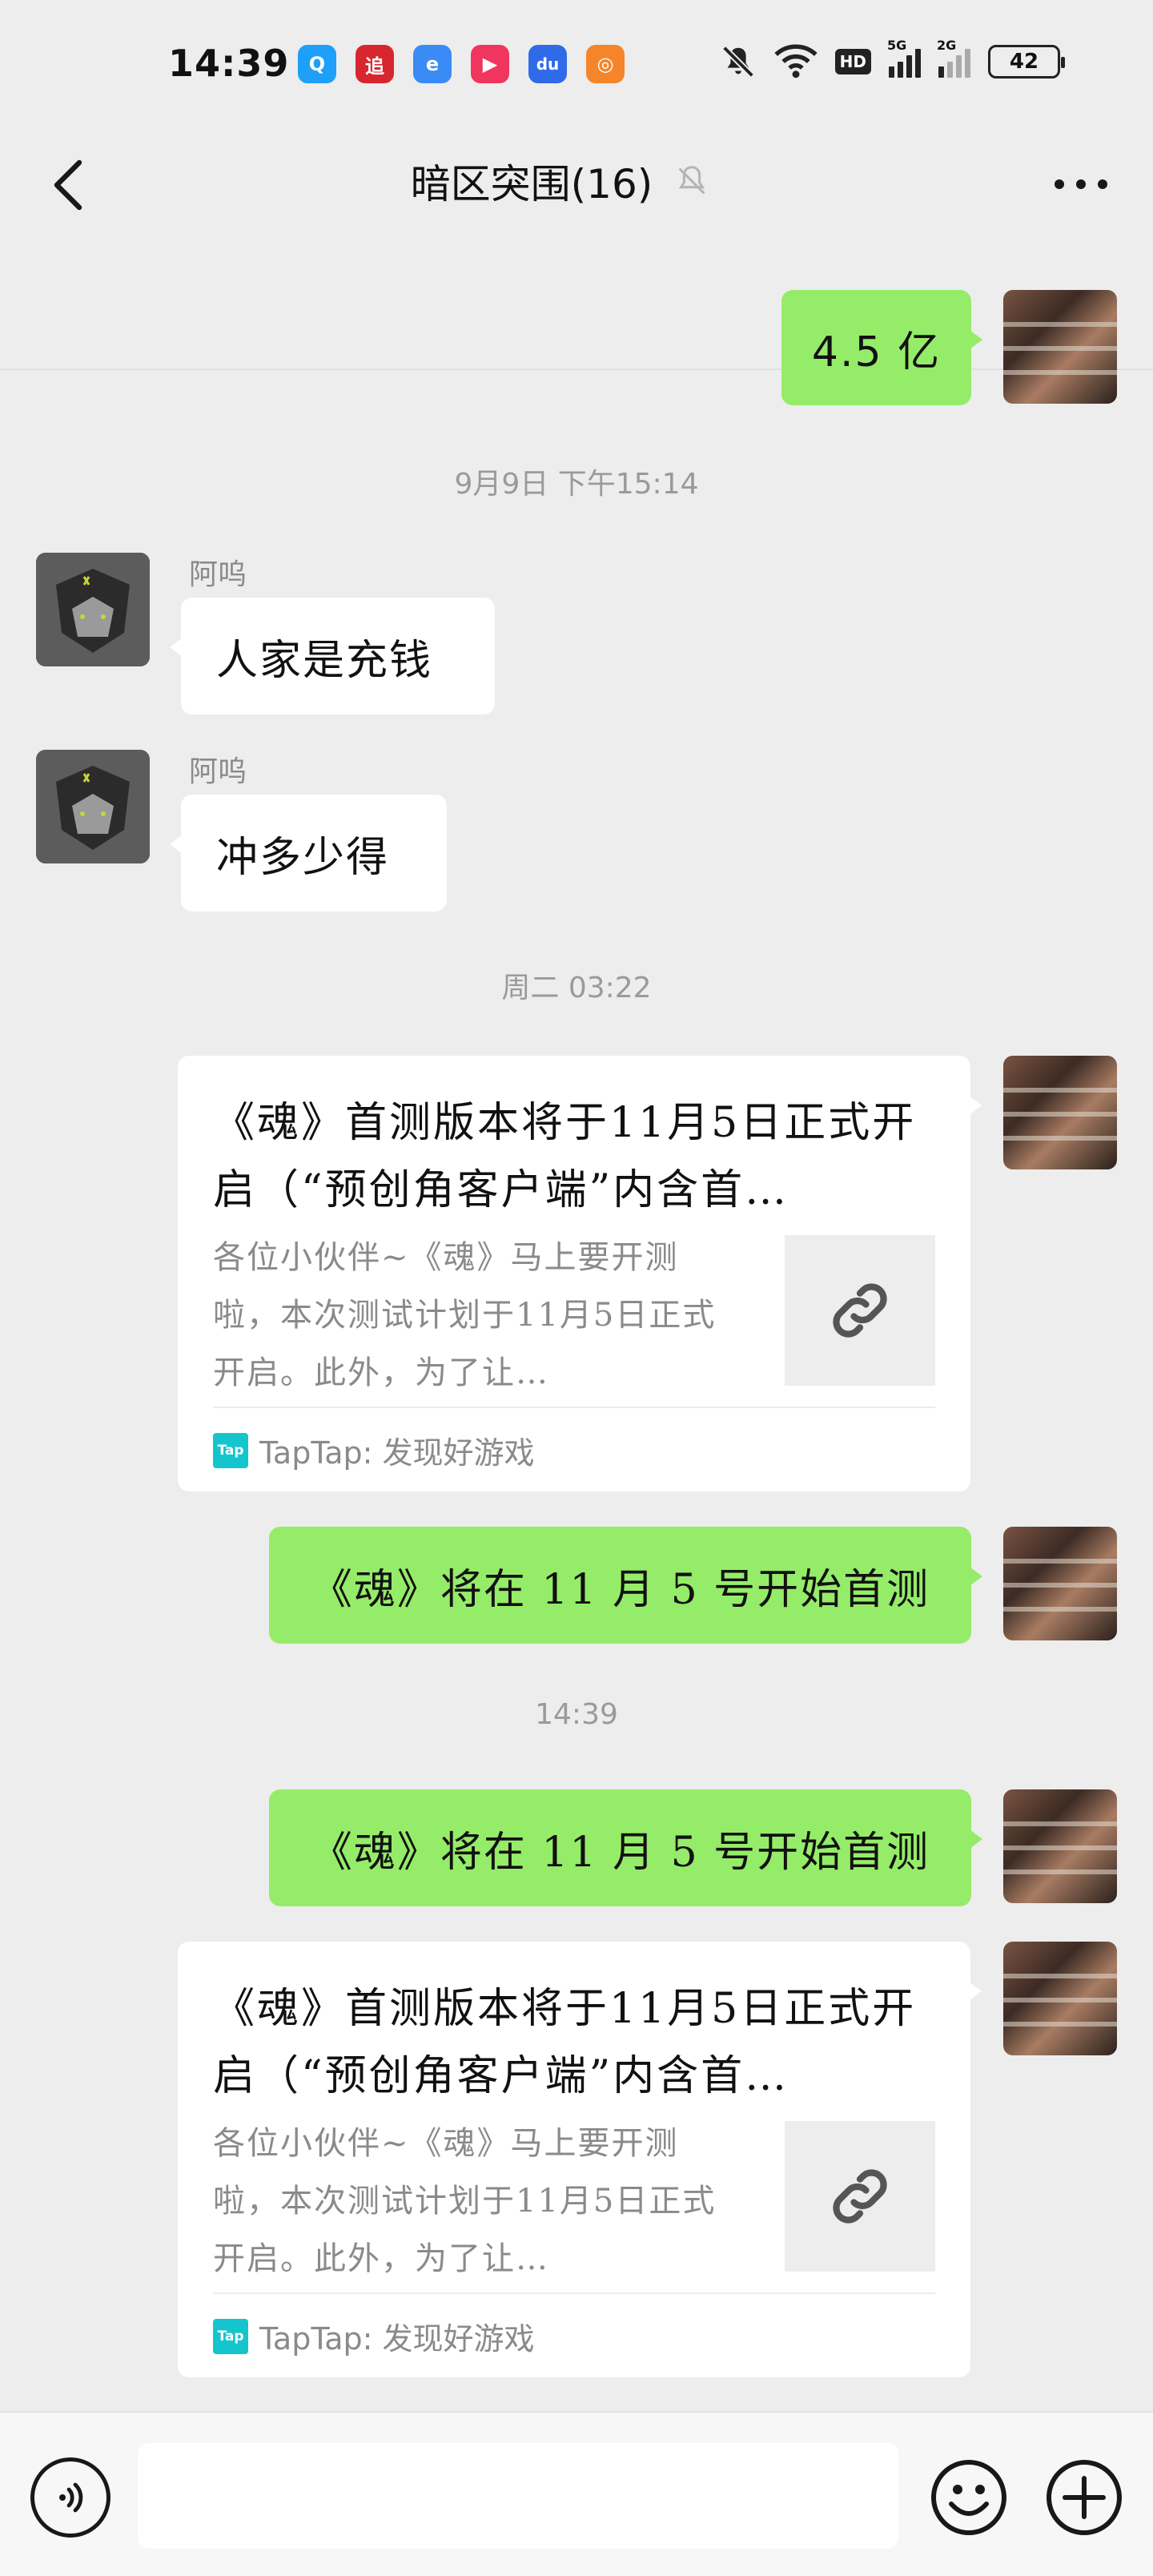 Image resolution: width=1153 pixels, height=2576 pixels. What do you see at coordinates (375, 64) in the screenshot?
I see `zhui-app-icon: 追` at bounding box center [375, 64].